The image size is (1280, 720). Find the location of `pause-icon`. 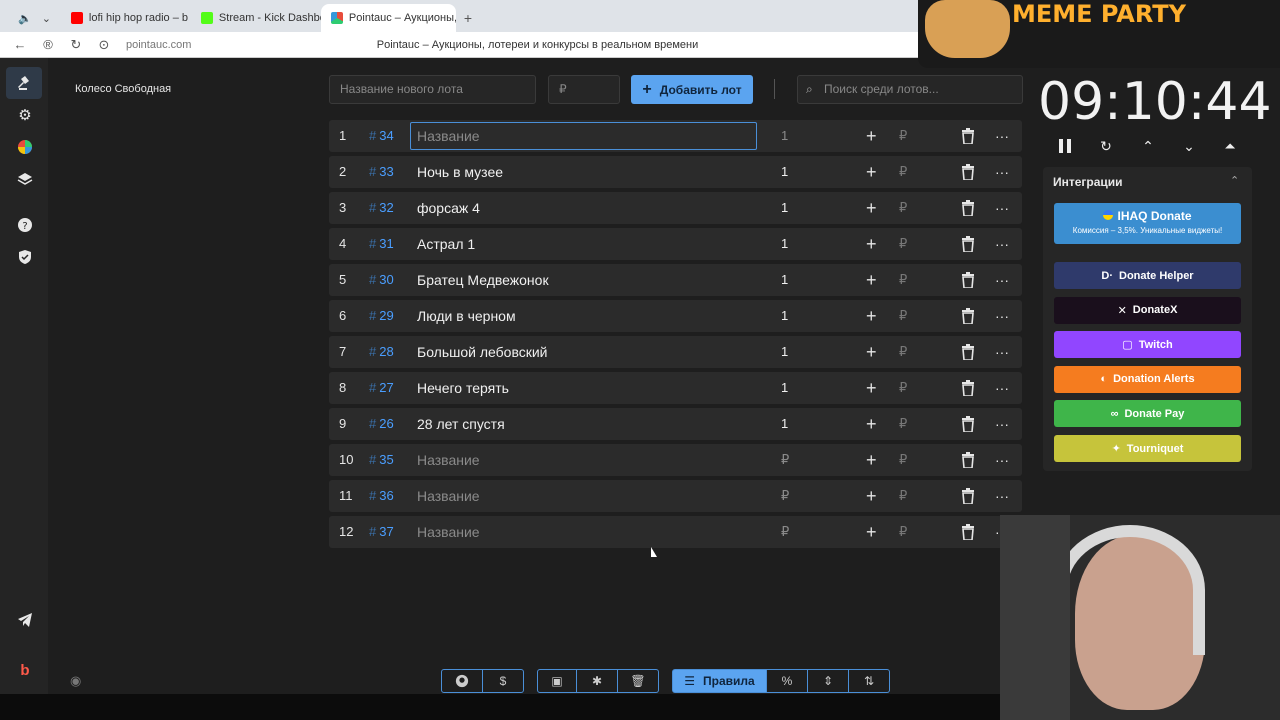

pause-icon is located at coordinates (1065, 146).